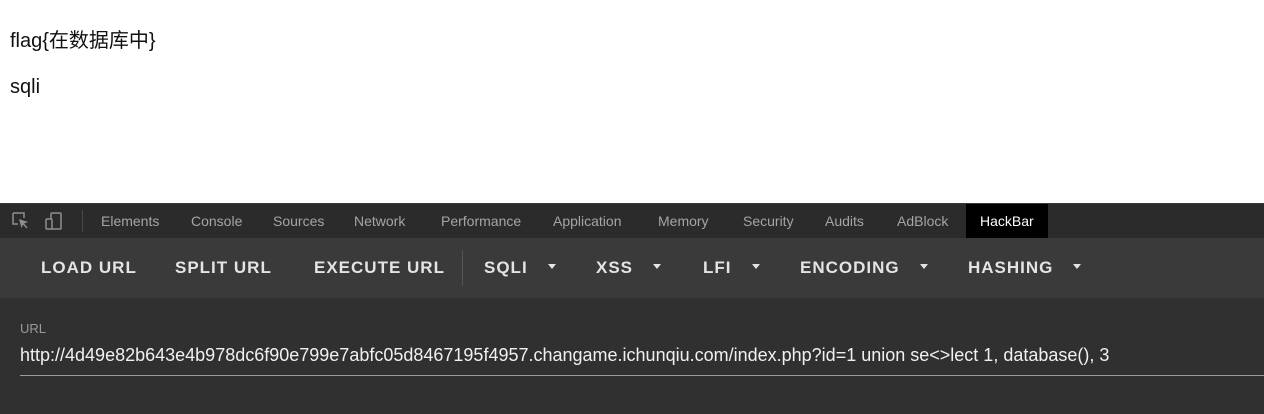  What do you see at coordinates (82, 221) in the screenshot?
I see `toolbar-divider` at bounding box center [82, 221].